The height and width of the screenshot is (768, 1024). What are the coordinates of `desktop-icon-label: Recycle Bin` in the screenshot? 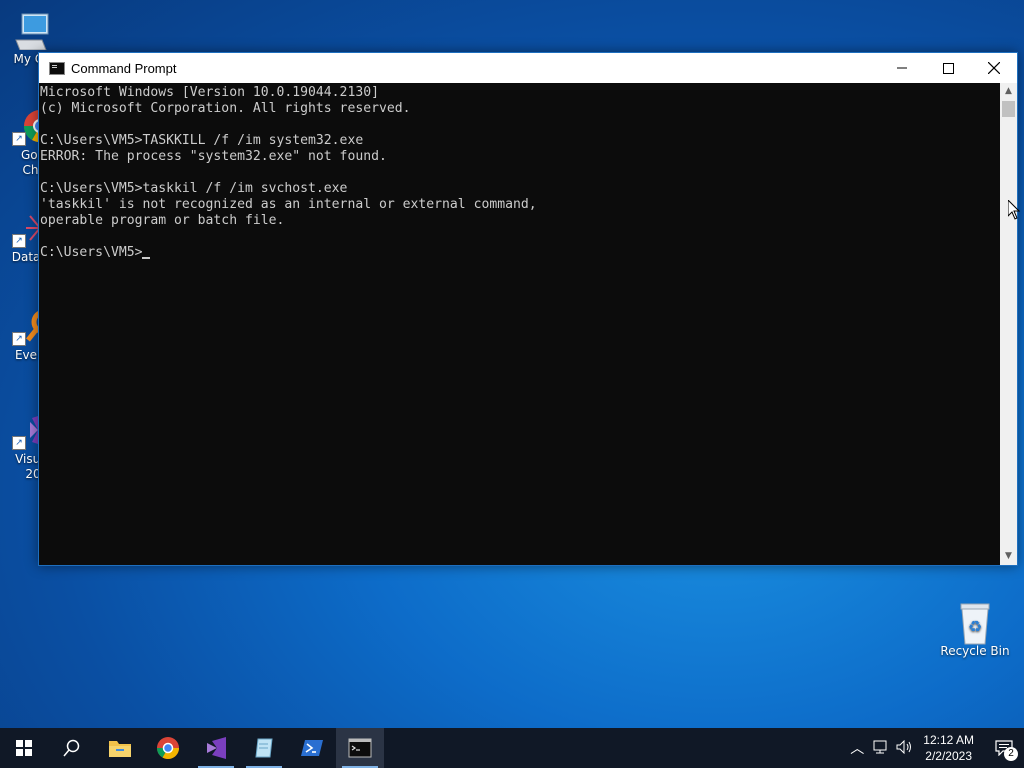 It's located at (975, 651).